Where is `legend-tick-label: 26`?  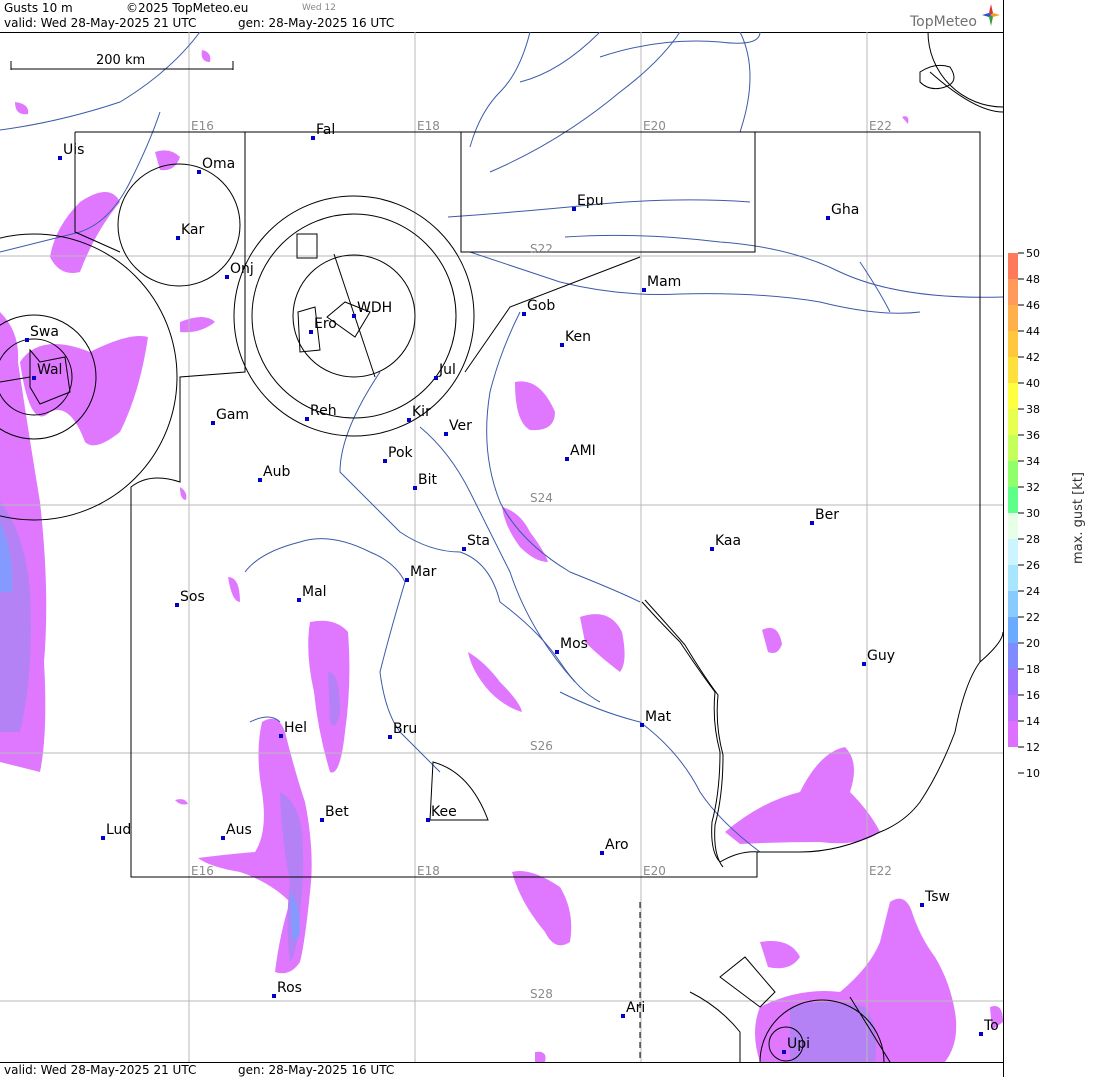
legend-tick-label: 26 is located at coordinates (1033, 565).